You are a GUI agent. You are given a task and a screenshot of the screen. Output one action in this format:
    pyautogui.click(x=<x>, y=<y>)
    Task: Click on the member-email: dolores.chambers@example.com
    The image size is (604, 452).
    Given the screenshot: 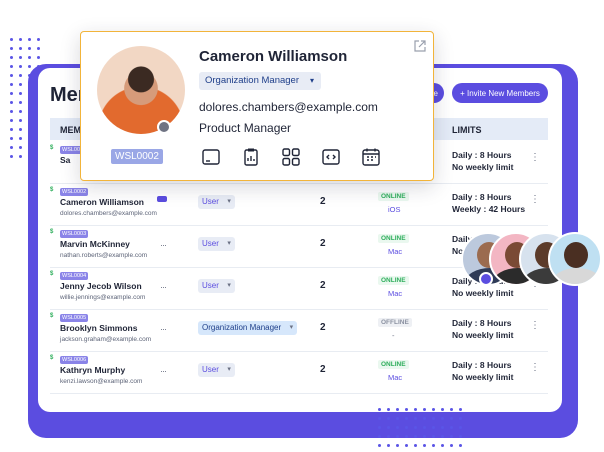 What is the action you would take?
    pyautogui.click(x=108, y=213)
    